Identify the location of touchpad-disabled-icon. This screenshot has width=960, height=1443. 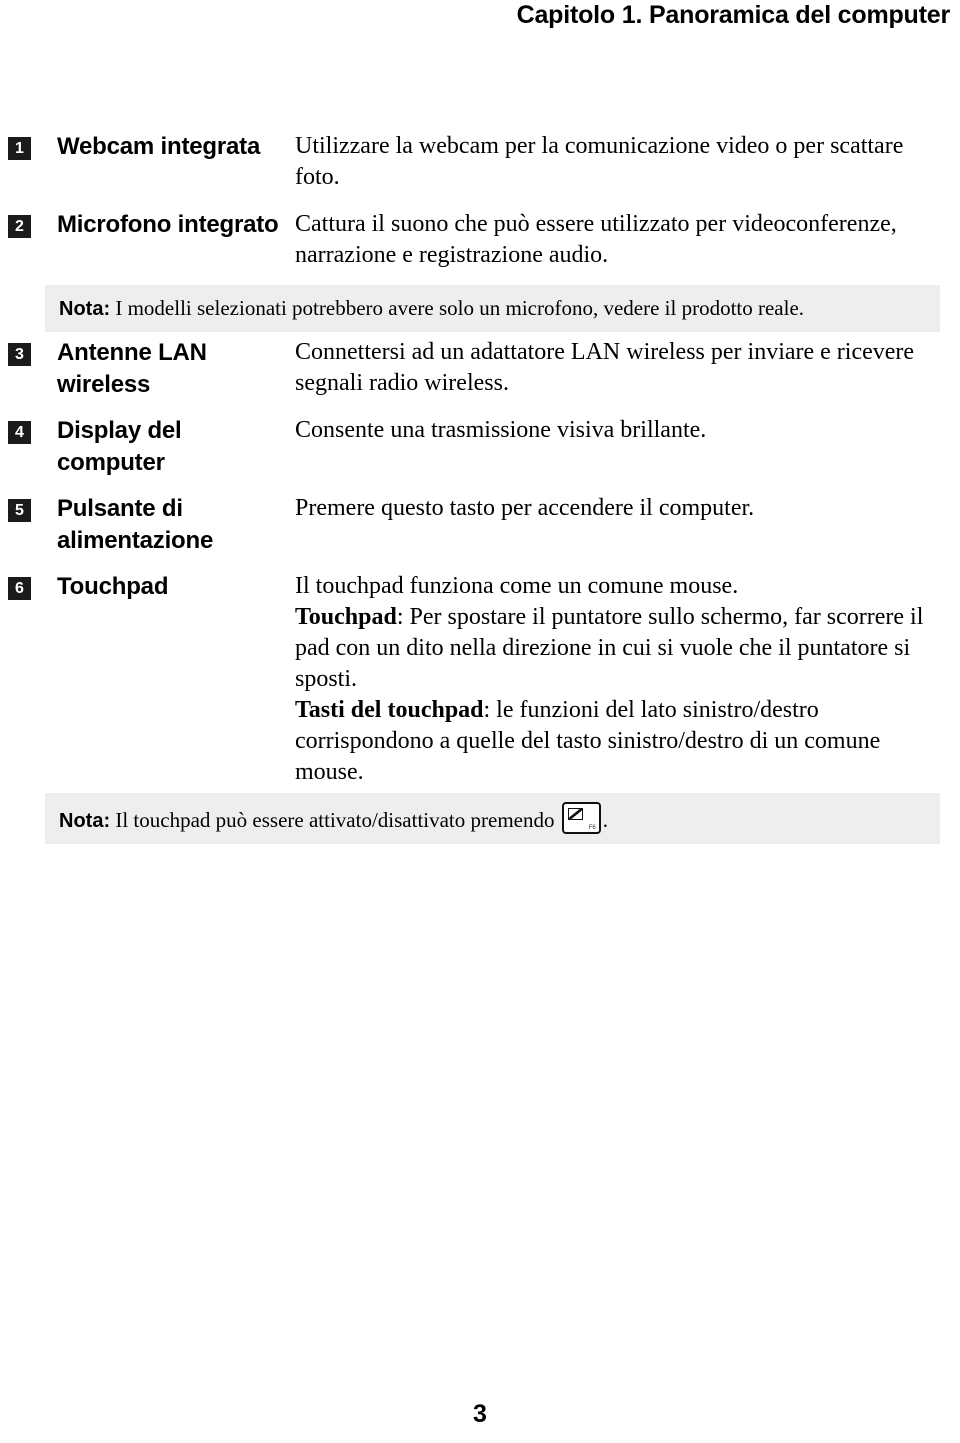
(575, 814).